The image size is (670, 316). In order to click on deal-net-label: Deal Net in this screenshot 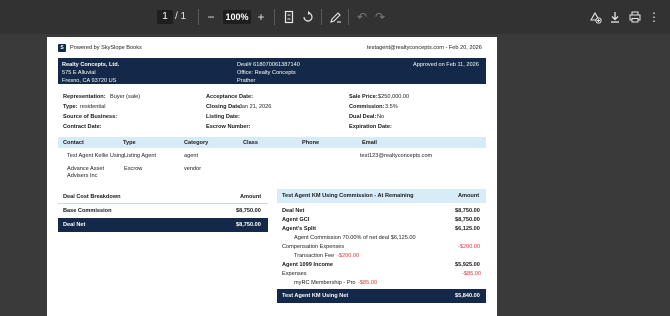, I will do `click(74, 225)`.